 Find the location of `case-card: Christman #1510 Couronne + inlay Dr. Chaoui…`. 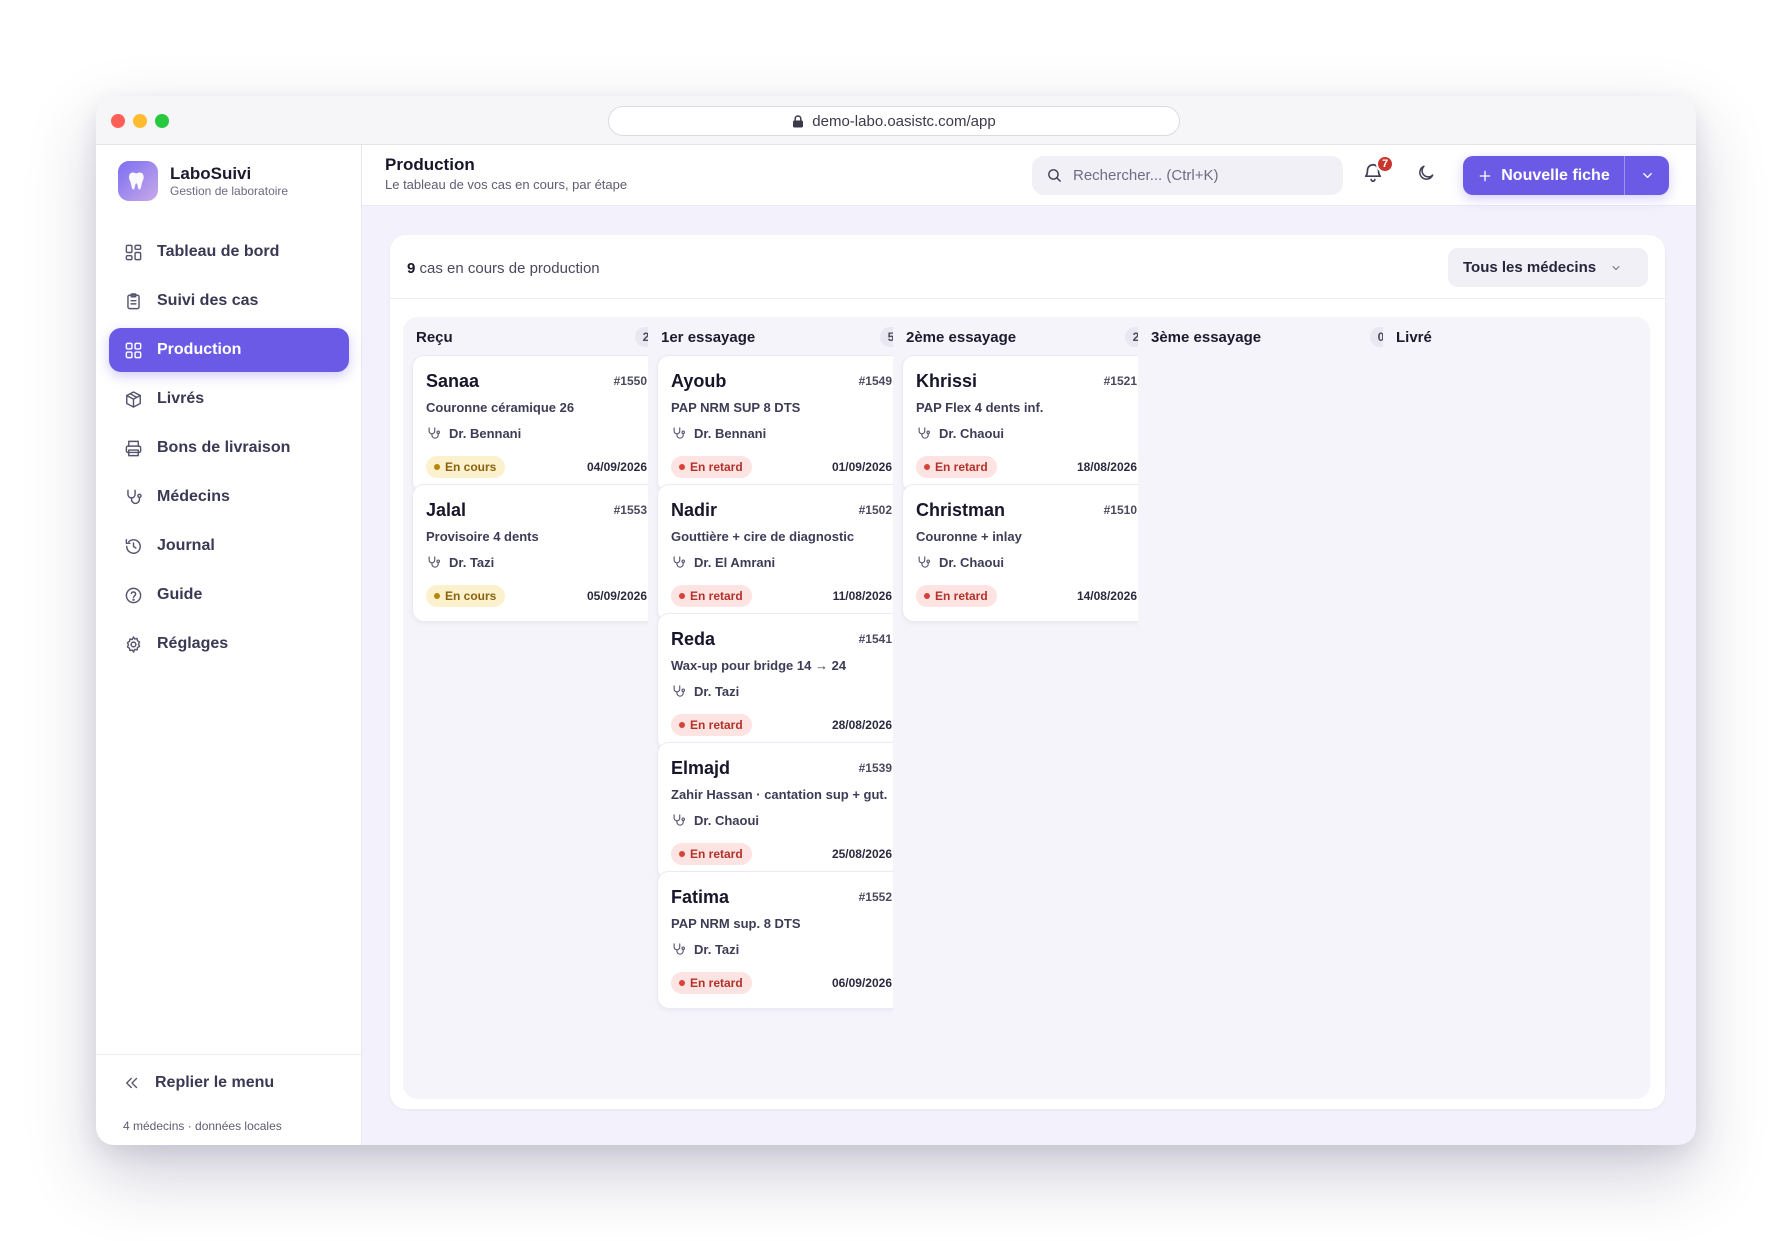

case-card: Christman #1510 Couronne + inlay Dr. Chaoui… is located at coordinates (1026, 553).